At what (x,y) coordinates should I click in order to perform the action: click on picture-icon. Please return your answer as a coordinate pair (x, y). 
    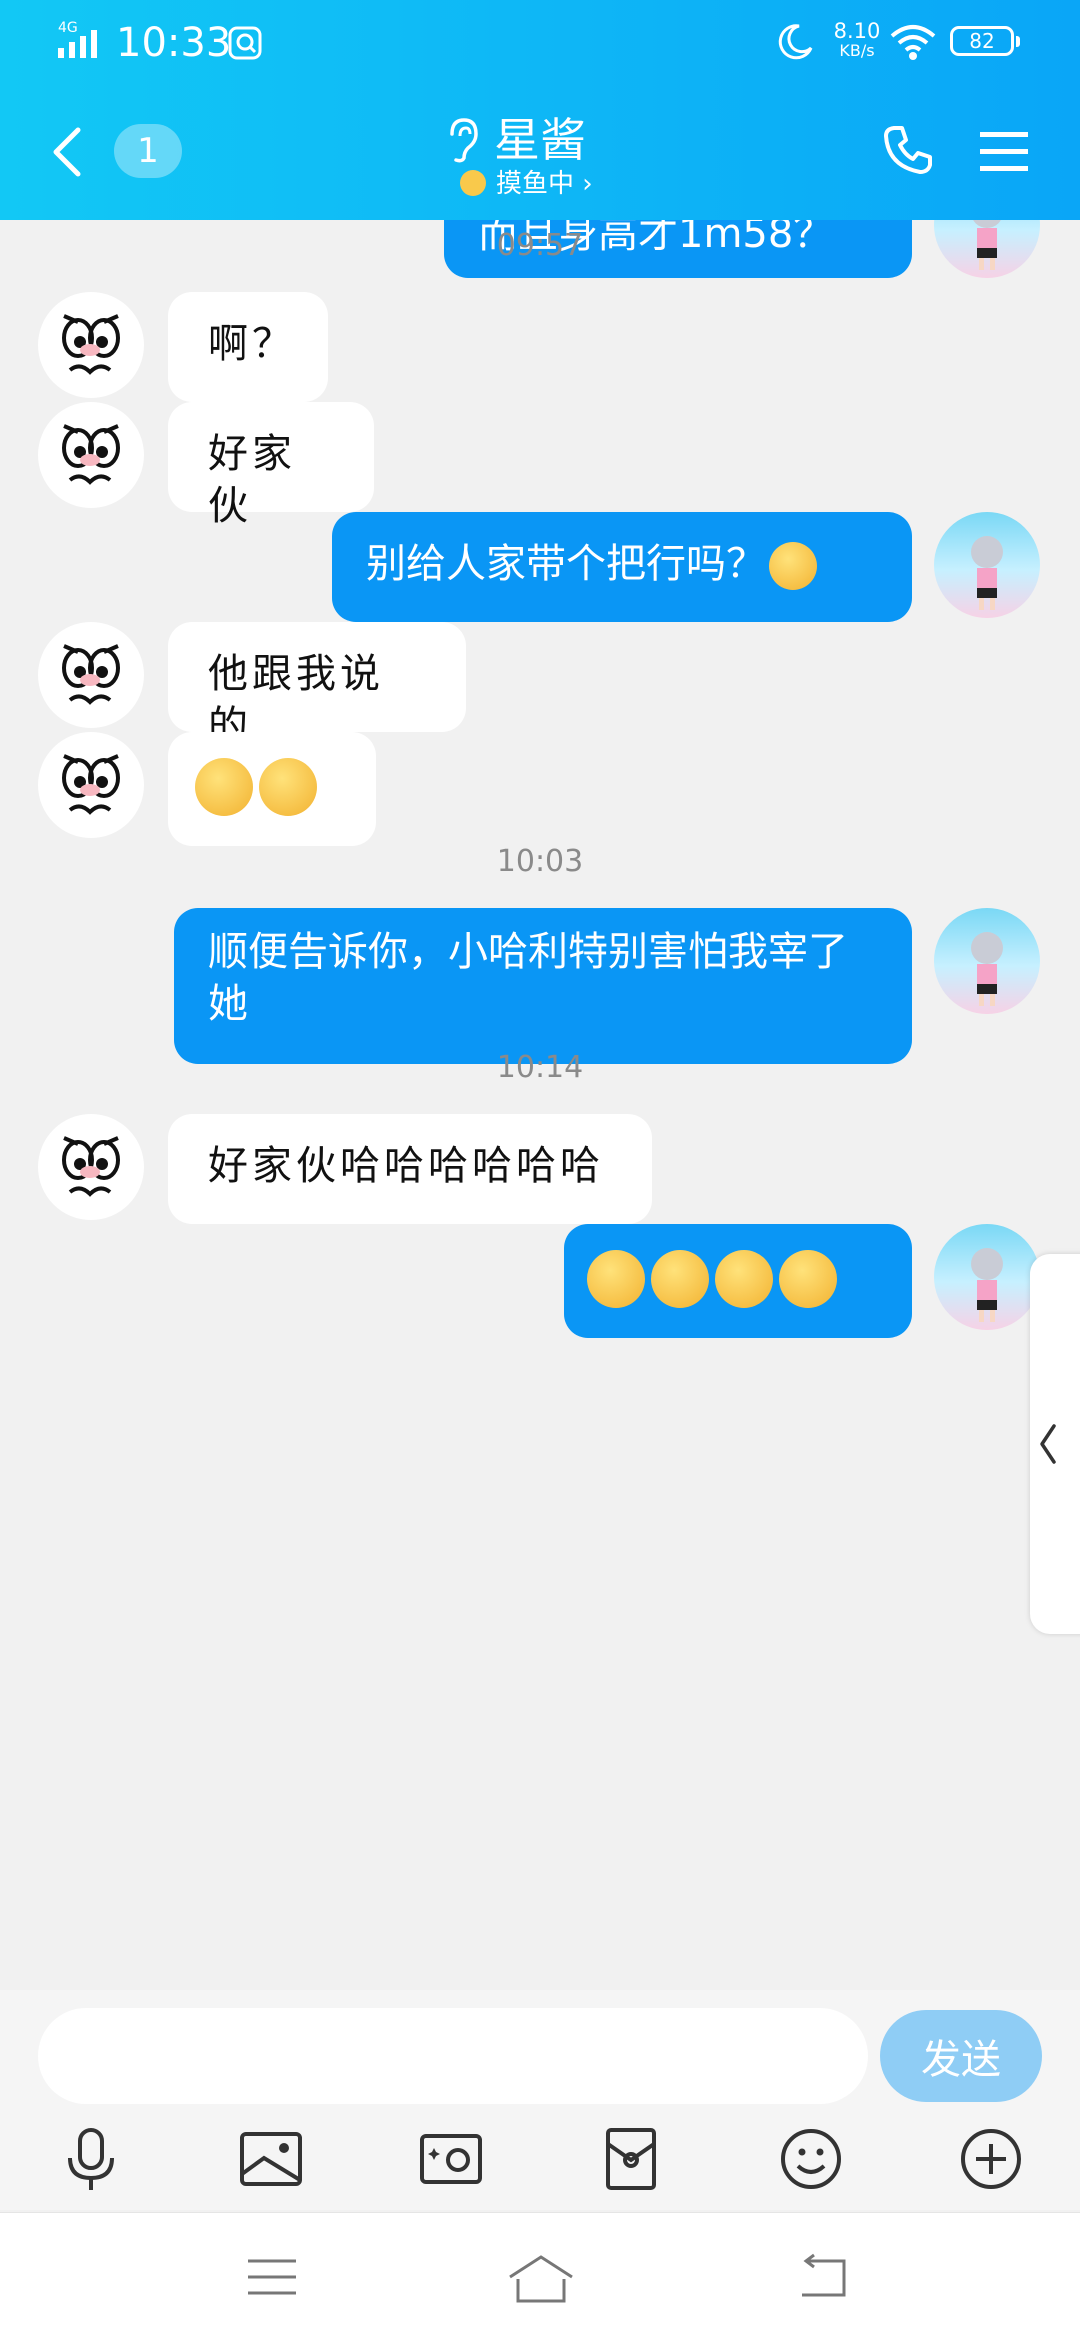
    Looking at the image, I should click on (271, 2159).